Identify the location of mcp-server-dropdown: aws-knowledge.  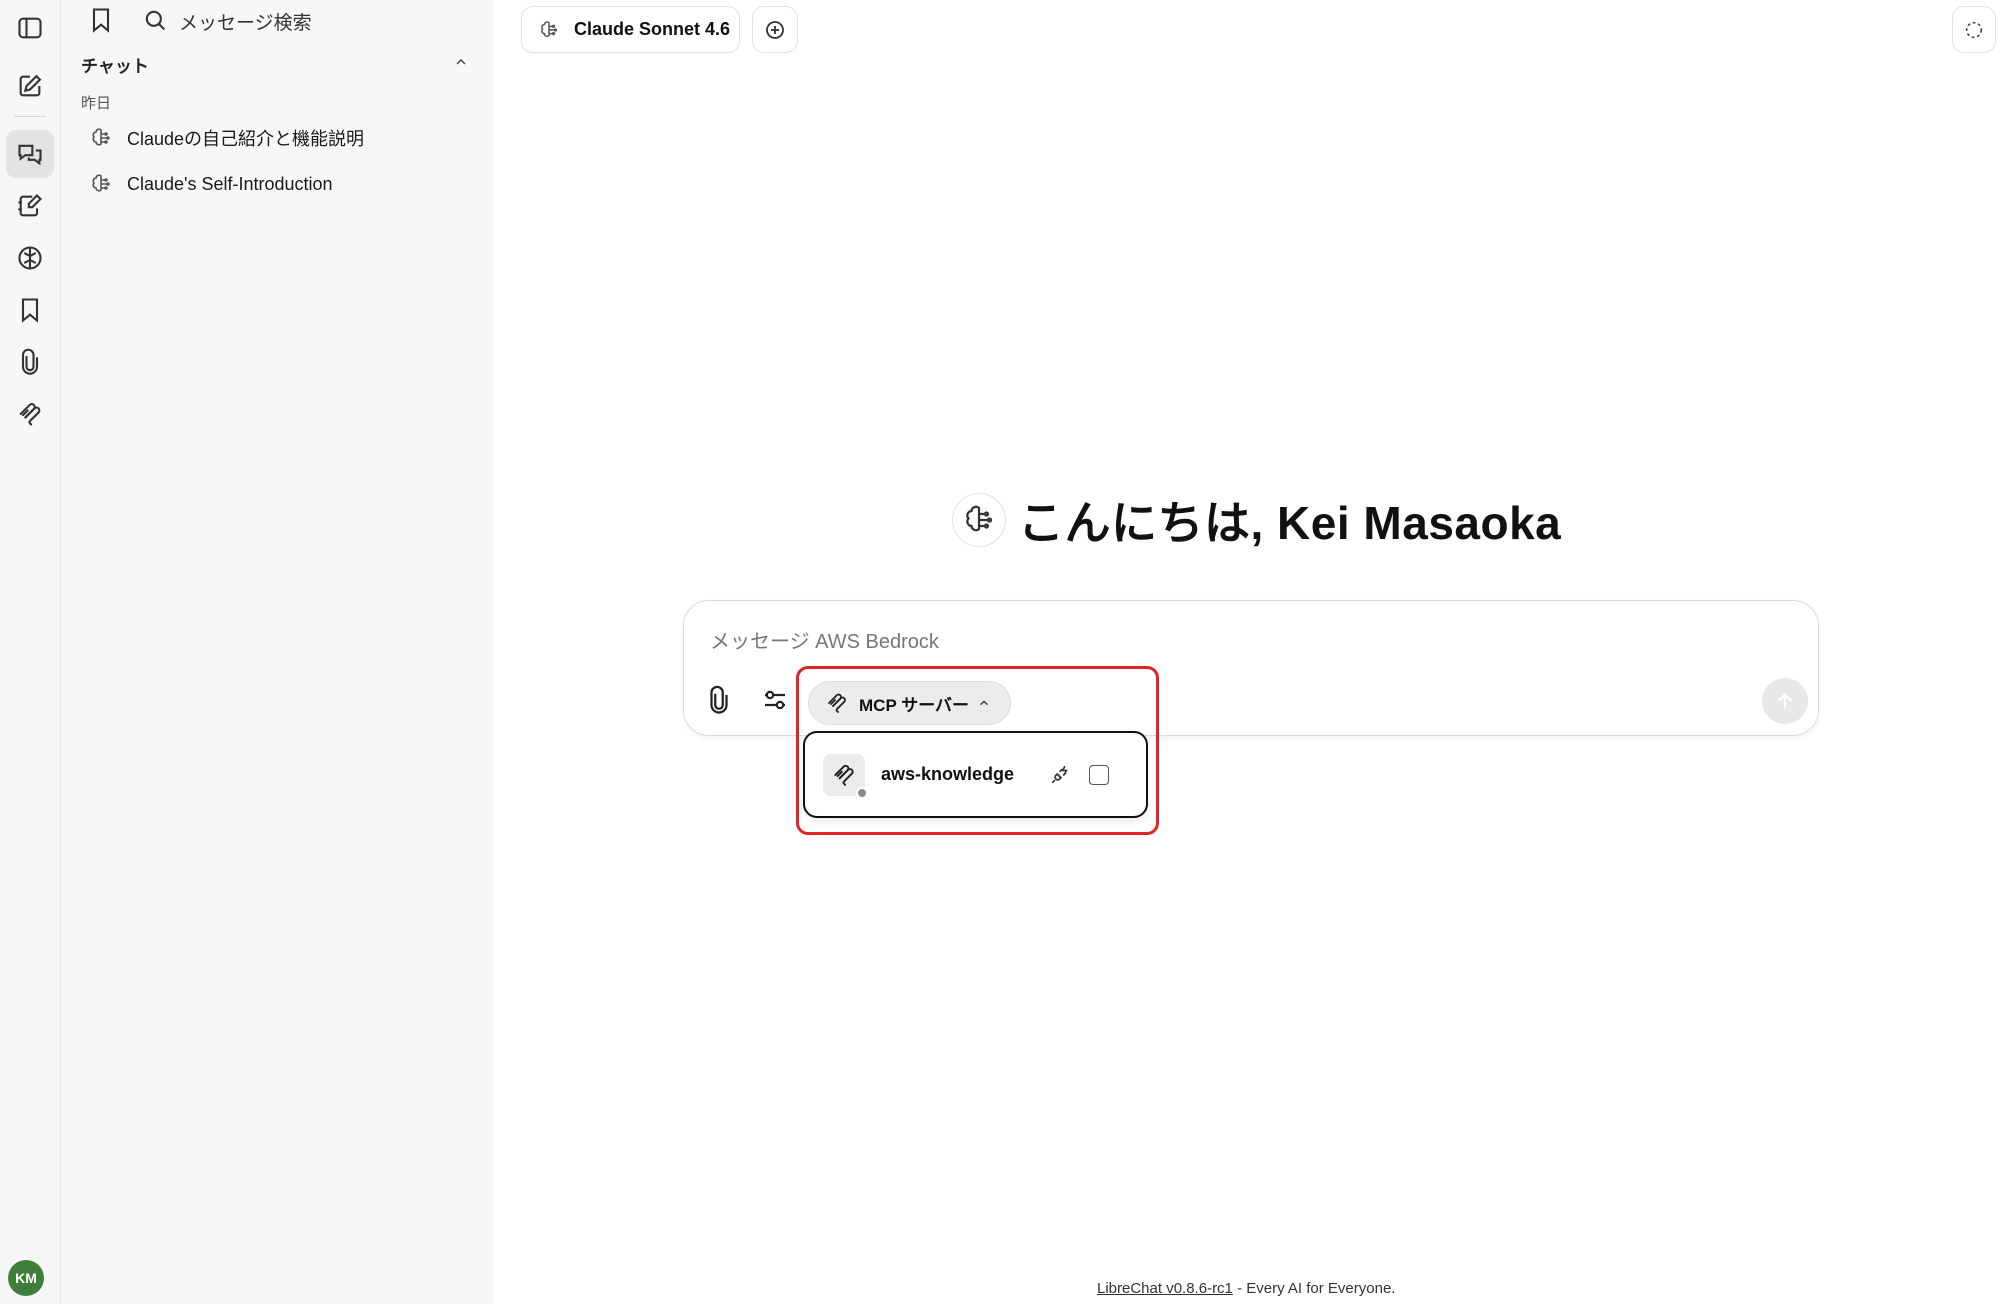
(975, 774).